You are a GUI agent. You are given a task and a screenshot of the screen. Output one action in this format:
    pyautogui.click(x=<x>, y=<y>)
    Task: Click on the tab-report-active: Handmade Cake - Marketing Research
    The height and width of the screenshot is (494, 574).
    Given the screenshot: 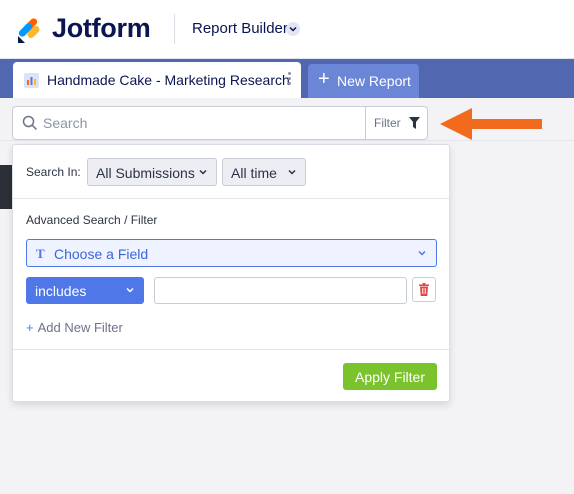 What is the action you would take?
    pyautogui.click(x=157, y=80)
    